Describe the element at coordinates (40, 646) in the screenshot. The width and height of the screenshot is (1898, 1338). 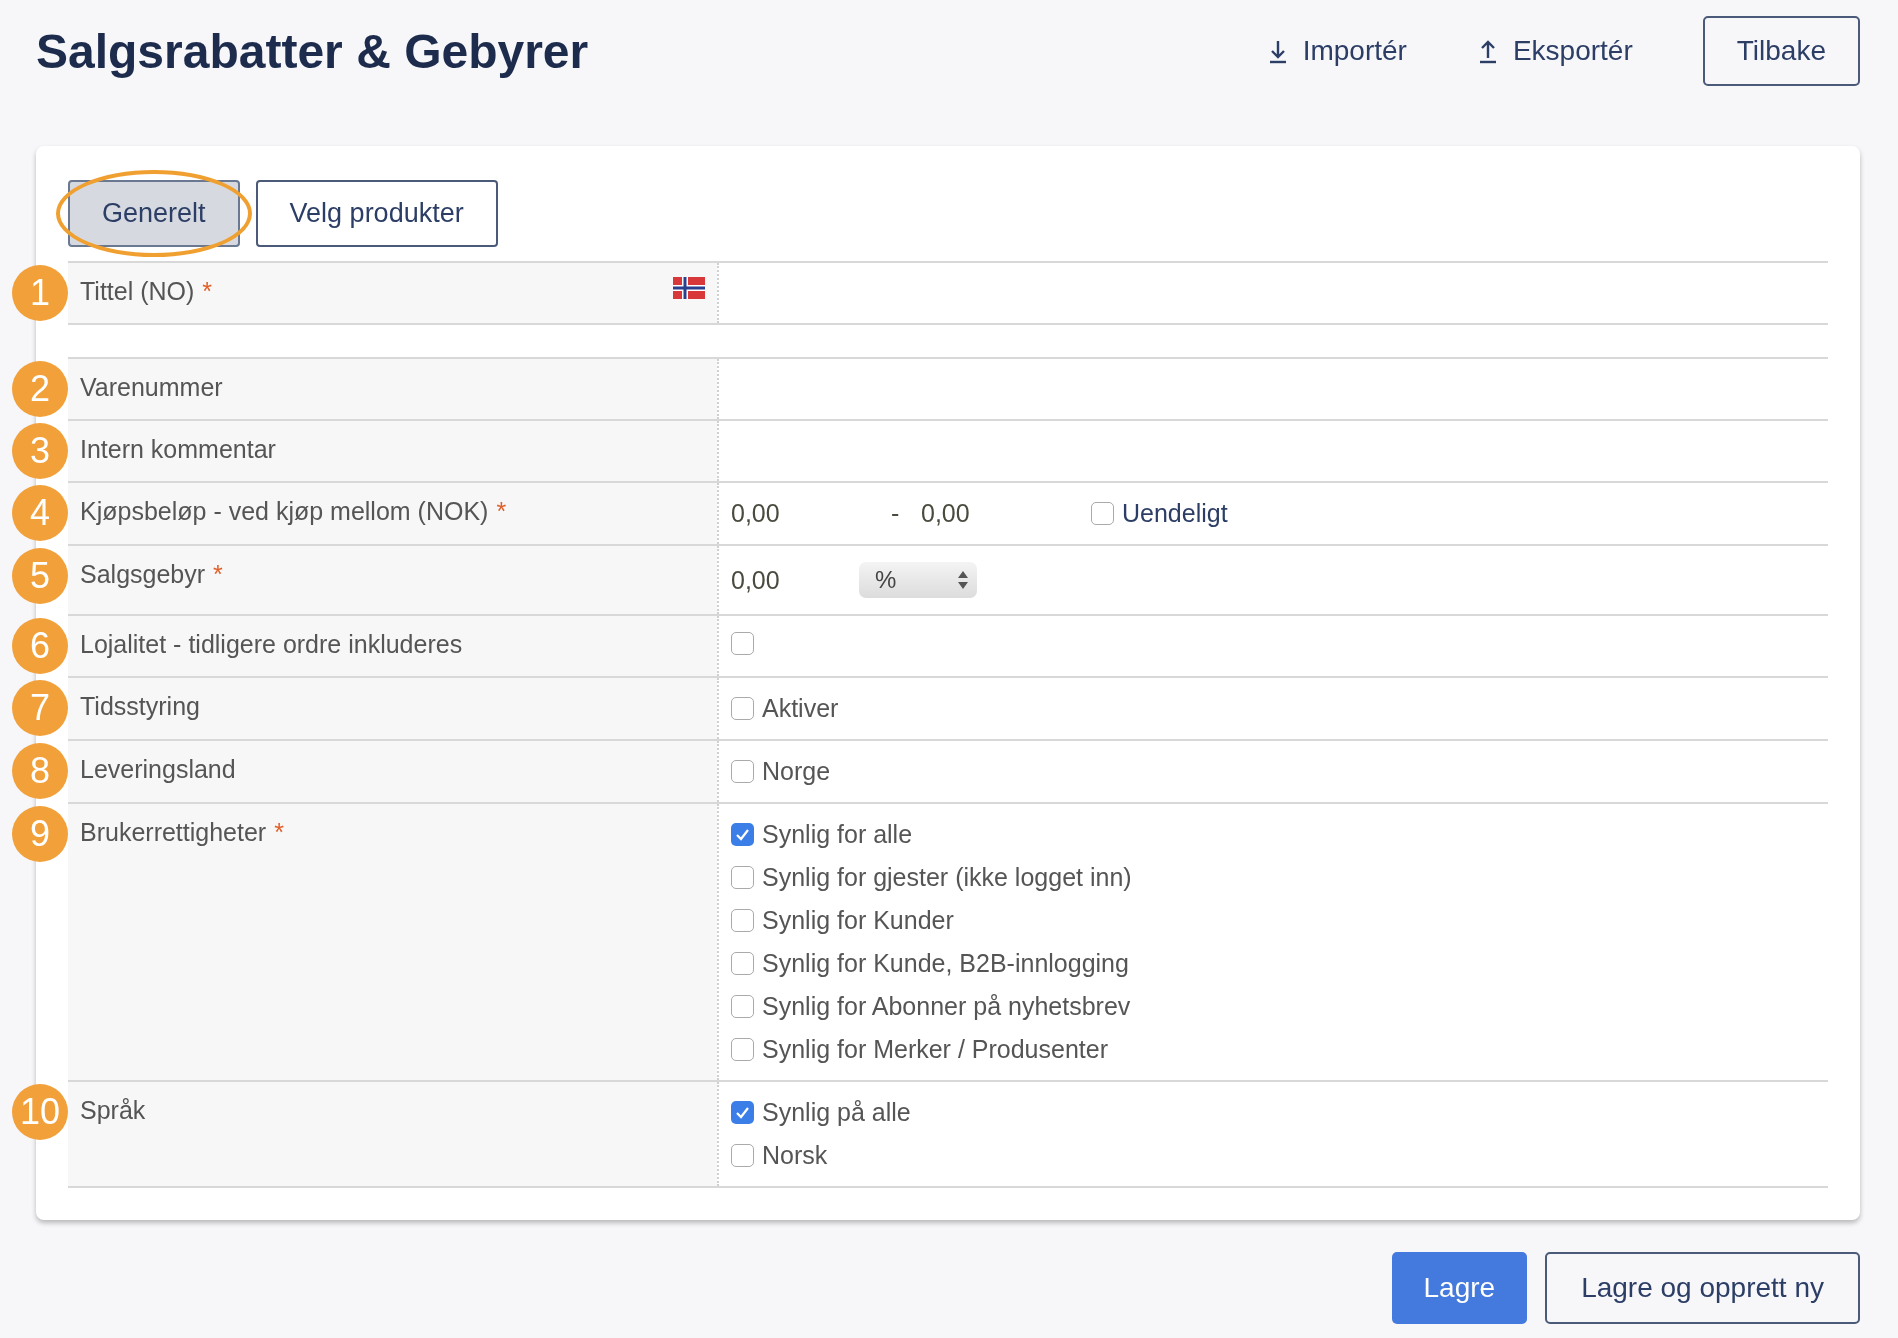
I see `step-marker: 6` at that location.